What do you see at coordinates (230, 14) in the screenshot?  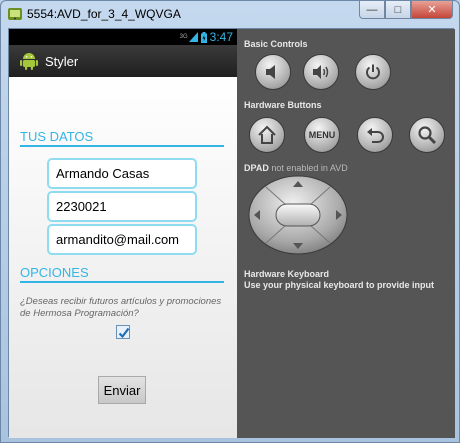 I see `title-bar: 5554:AVD_for_3_4_WQVGA — □ ✕` at bounding box center [230, 14].